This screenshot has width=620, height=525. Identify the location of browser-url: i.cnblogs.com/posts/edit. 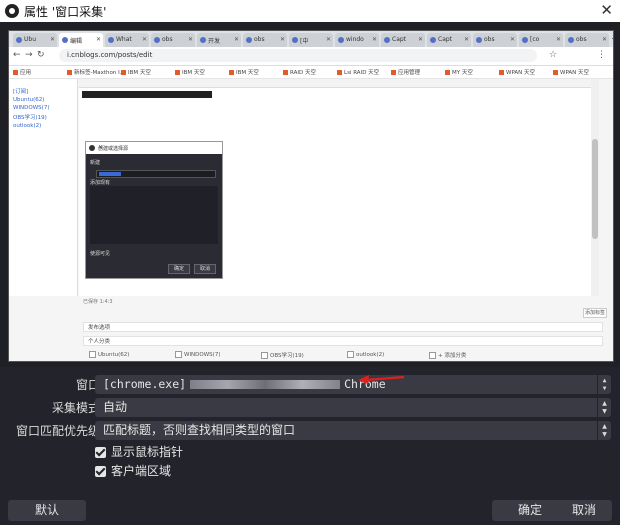
(298, 55).